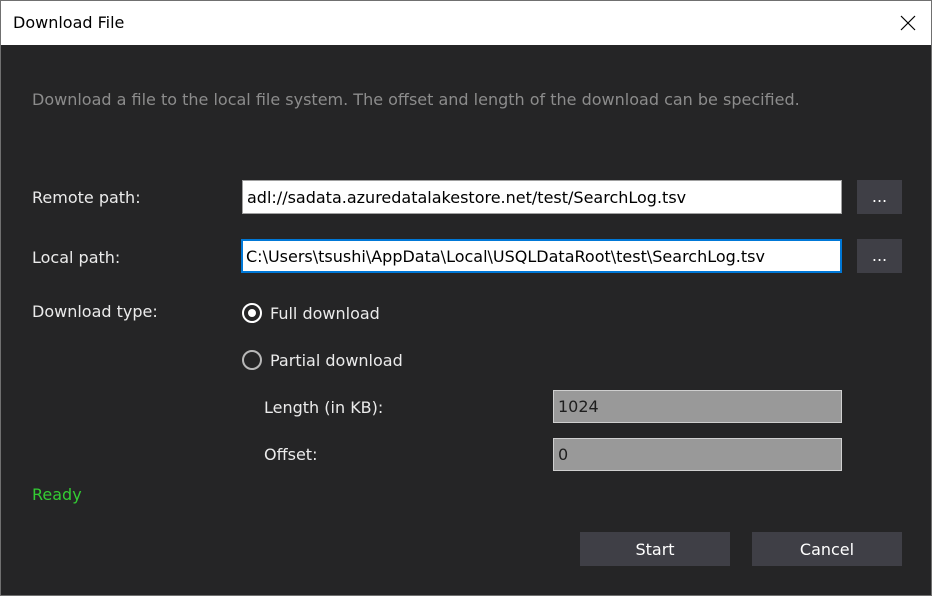 This screenshot has height=596, width=932. Describe the element at coordinates (542, 197) in the screenshot. I see `remote-path-input` at that location.